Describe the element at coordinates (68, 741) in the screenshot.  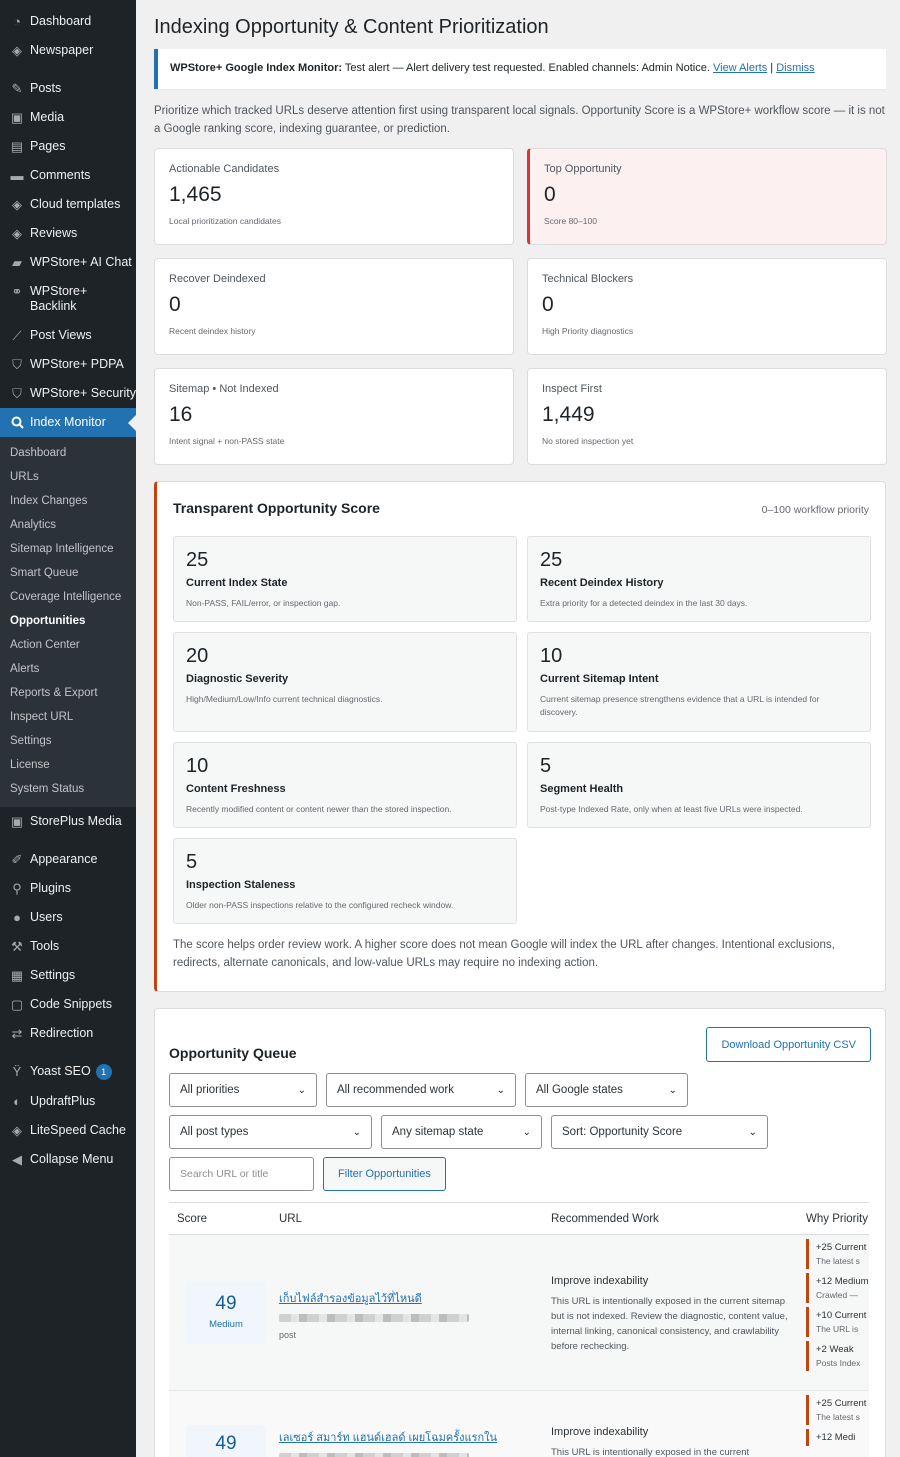
I see `submenu-item-settings: Settings` at that location.